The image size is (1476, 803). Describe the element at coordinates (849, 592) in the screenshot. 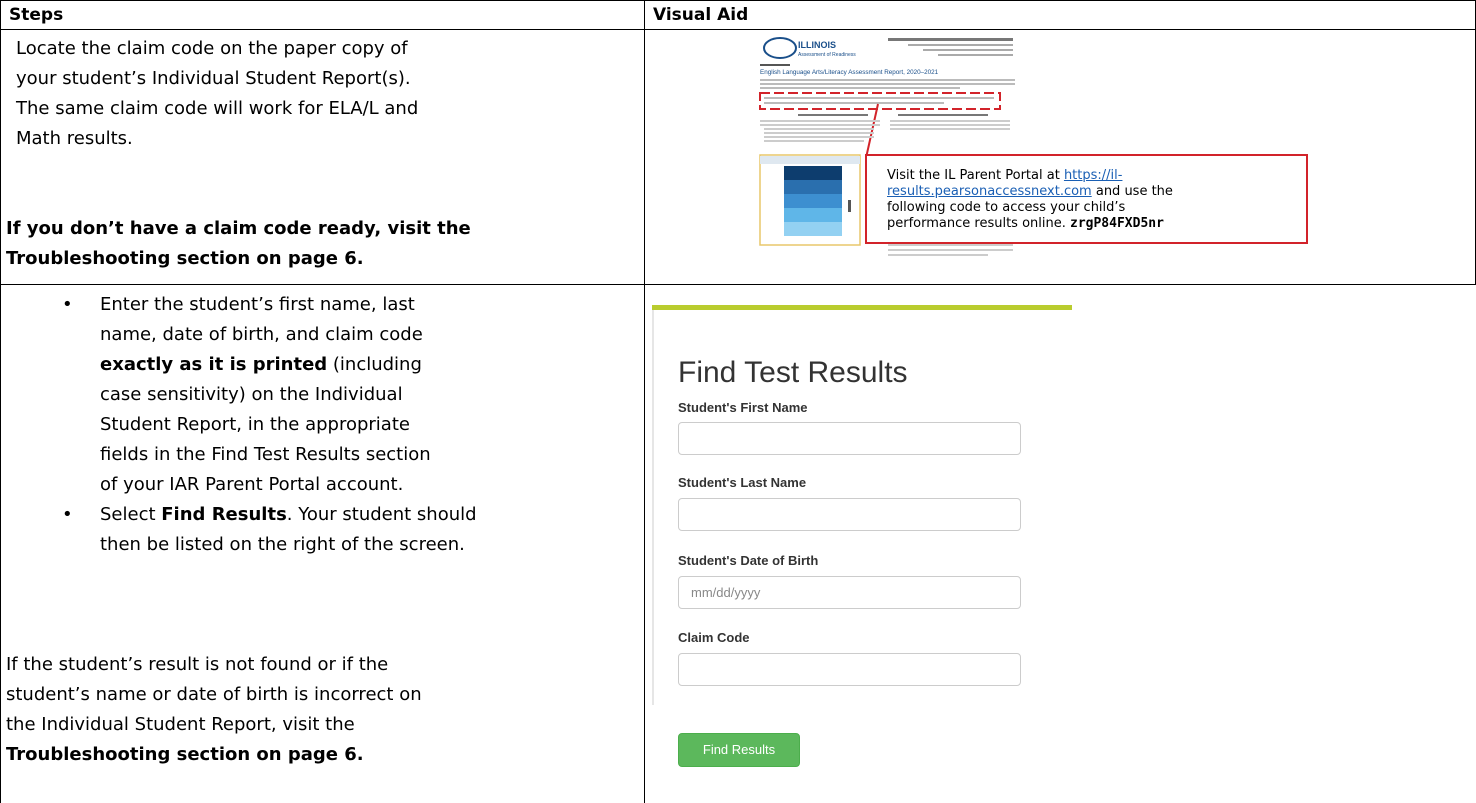

I see `dob-field: mm/dd/yyyy` at that location.